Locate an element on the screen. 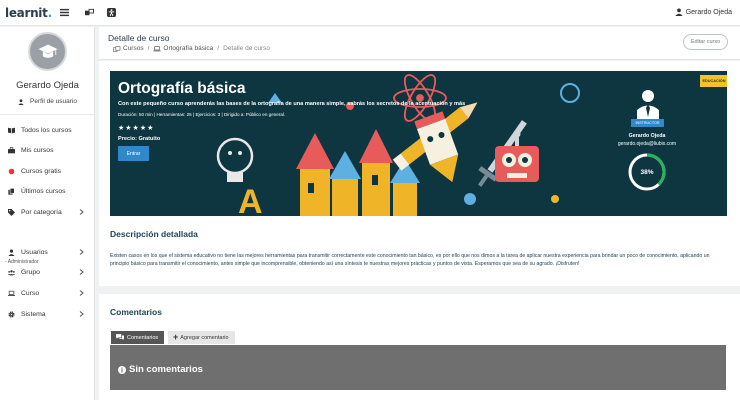 The width and height of the screenshot is (740, 400). user-menu: Gerardo Ojeda is located at coordinates (703, 12).